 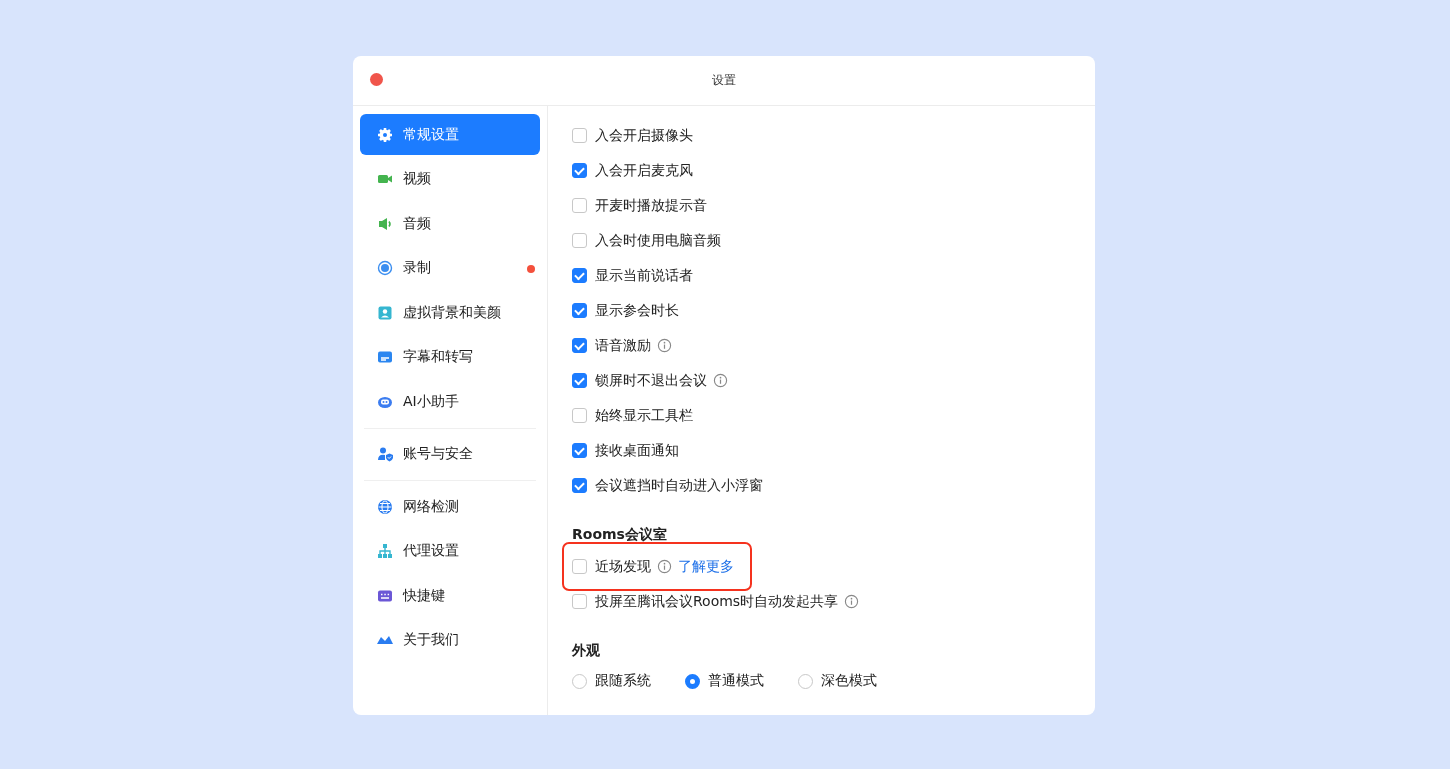 I want to click on option-label: 深色模式, so click(x=849, y=681).